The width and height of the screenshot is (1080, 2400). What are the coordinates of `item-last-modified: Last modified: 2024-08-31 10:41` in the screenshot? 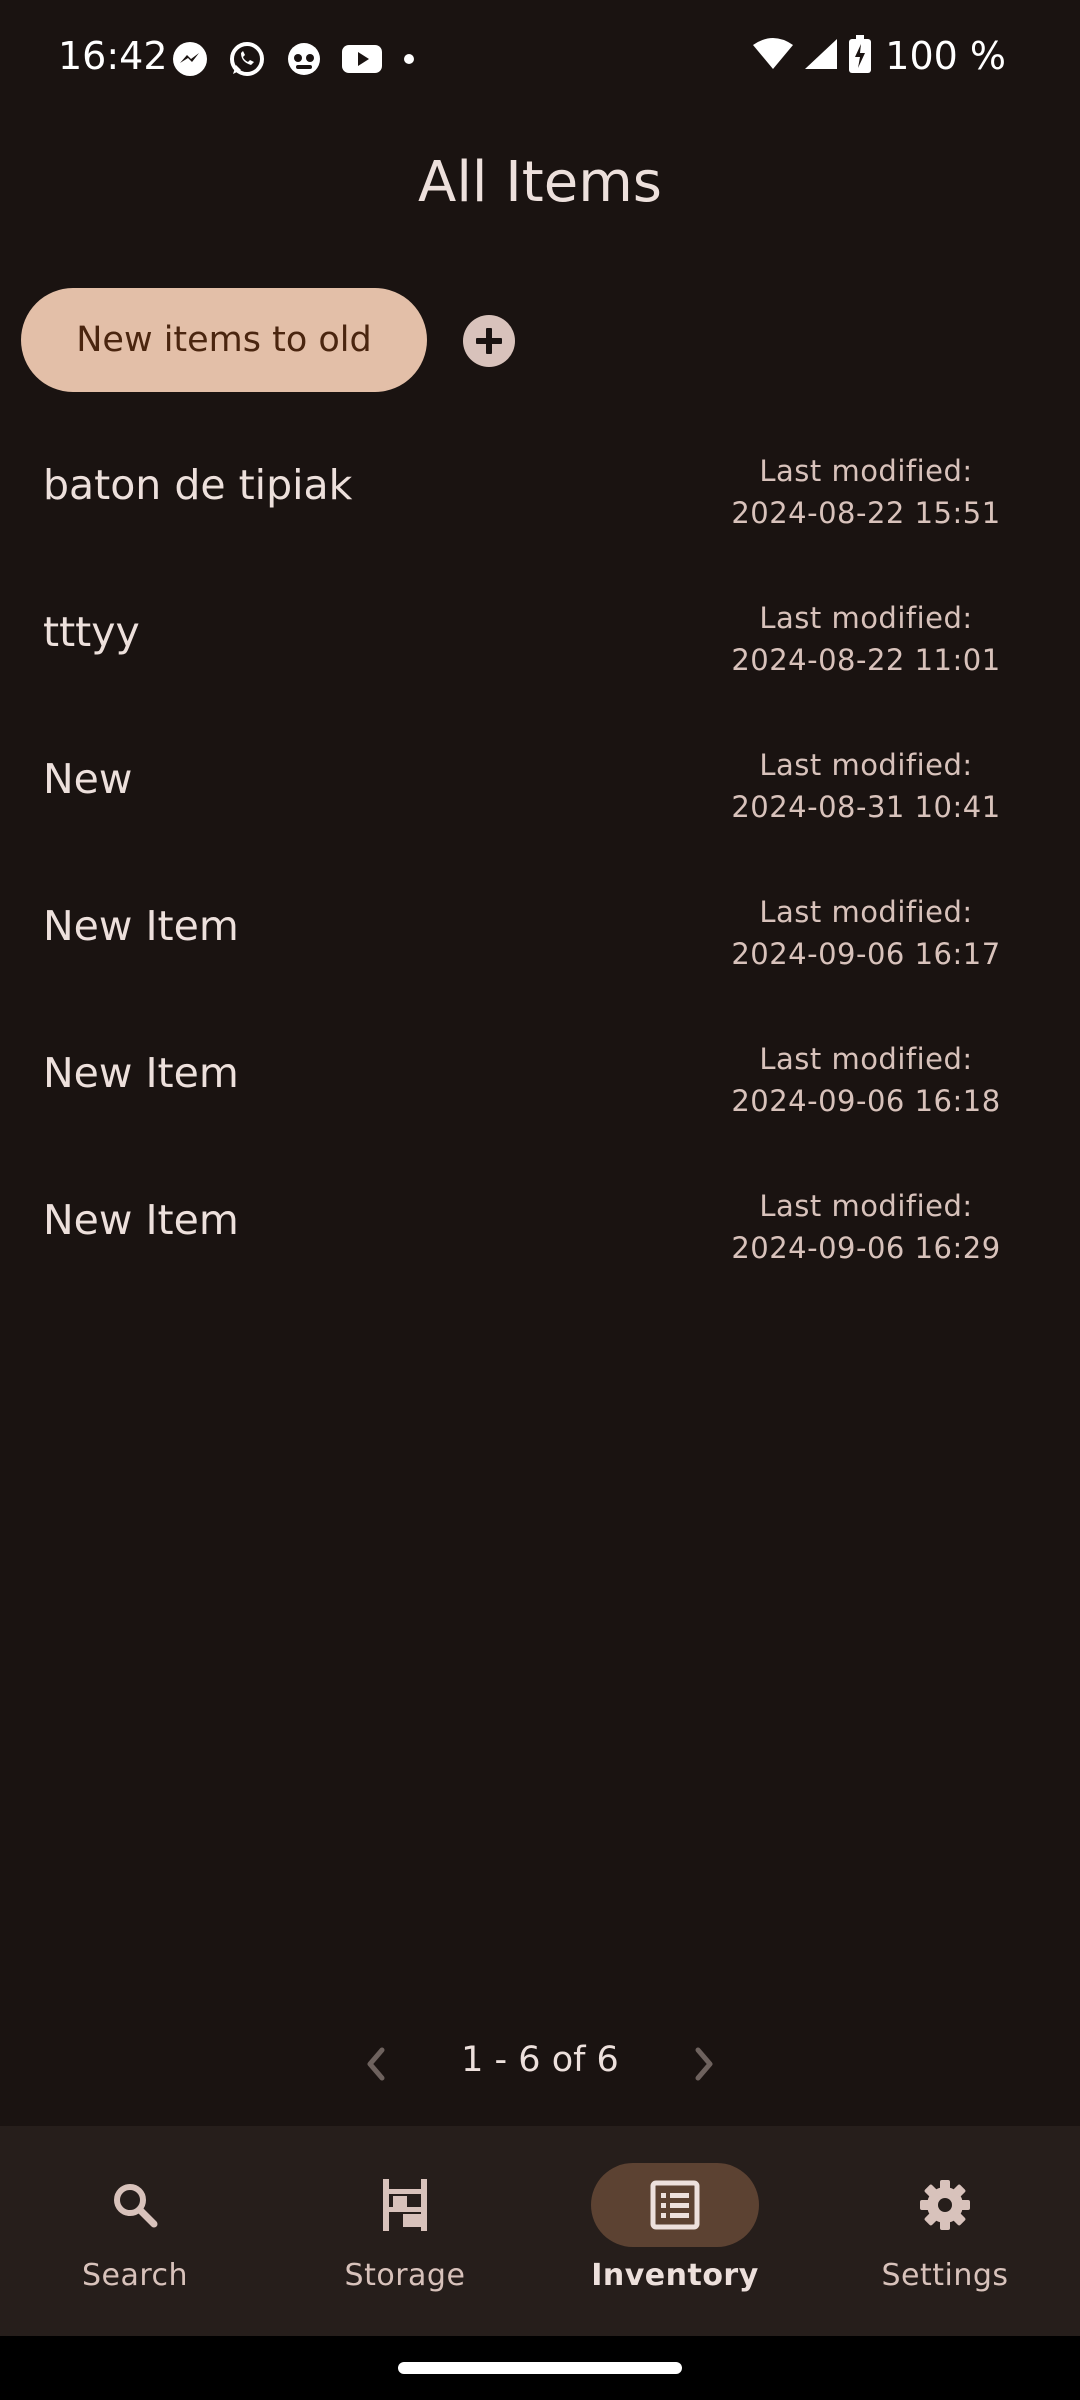 It's located at (866, 786).